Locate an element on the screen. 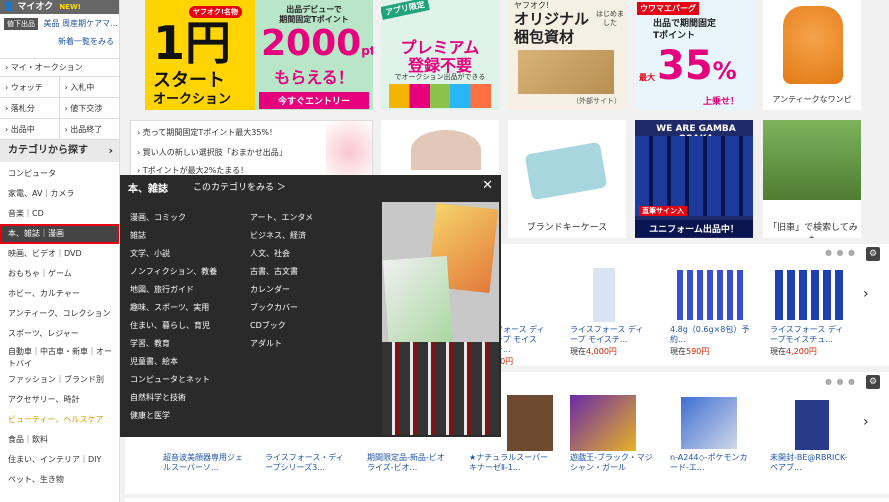 This screenshot has width=889, height=502. banner-premium: アプリ限定 プレミアム 登録不要 でオークション出品ができる is located at coordinates (440, 55).